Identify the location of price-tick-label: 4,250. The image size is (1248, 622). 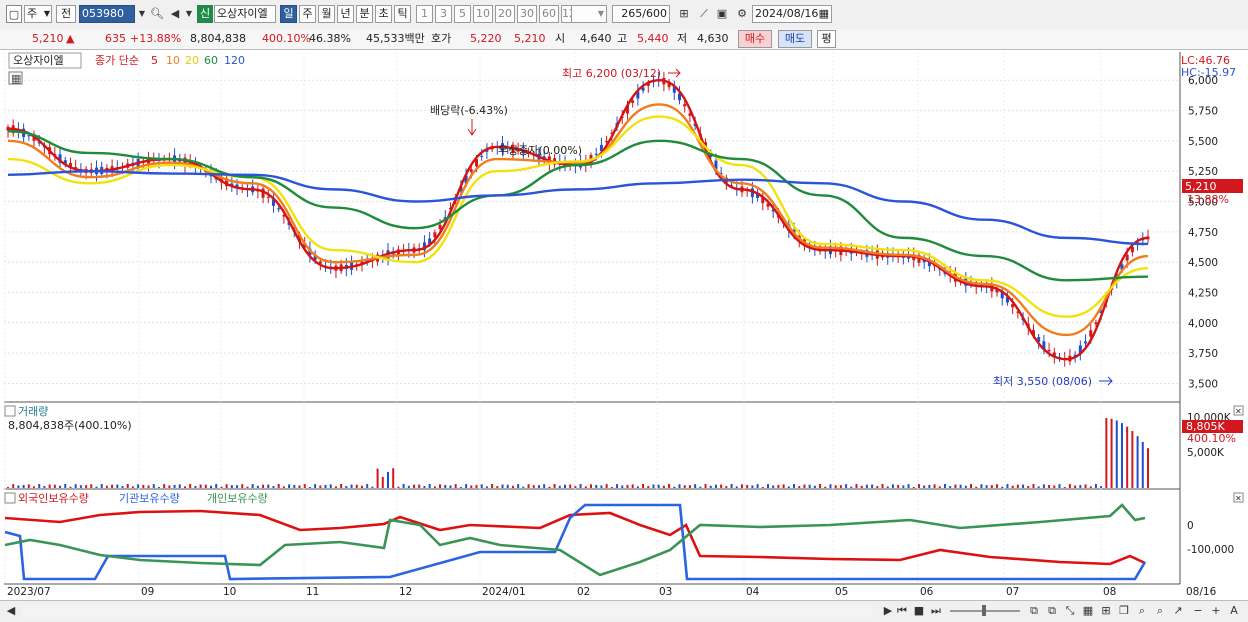
(1203, 293).